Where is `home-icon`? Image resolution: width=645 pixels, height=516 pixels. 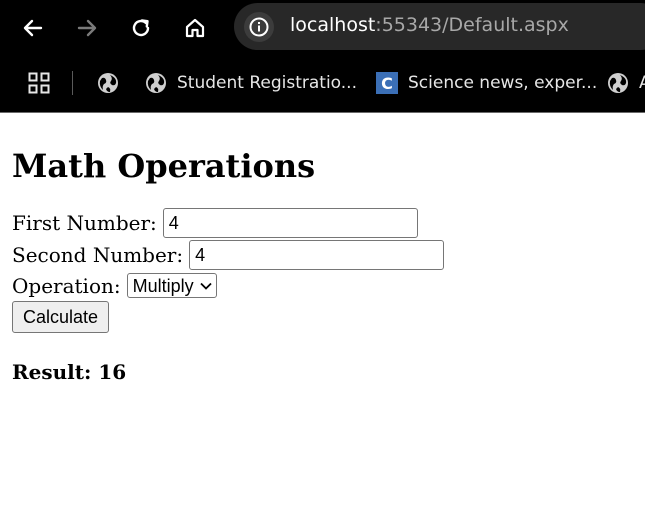 home-icon is located at coordinates (195, 28).